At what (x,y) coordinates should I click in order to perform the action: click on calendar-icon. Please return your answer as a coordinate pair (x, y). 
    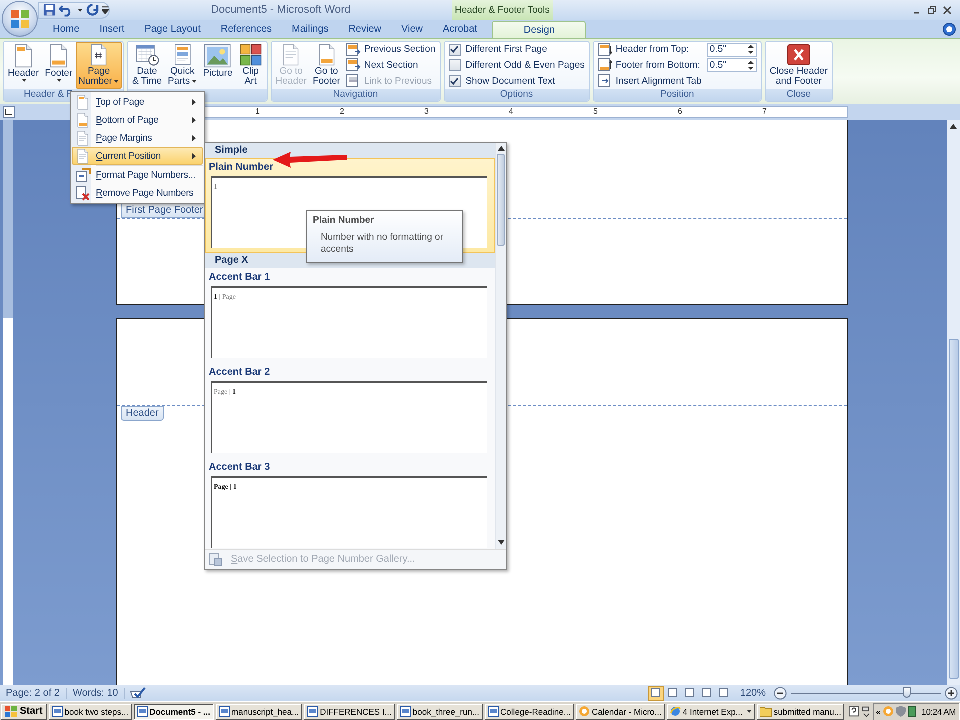
    Looking at the image, I should click on (147, 55).